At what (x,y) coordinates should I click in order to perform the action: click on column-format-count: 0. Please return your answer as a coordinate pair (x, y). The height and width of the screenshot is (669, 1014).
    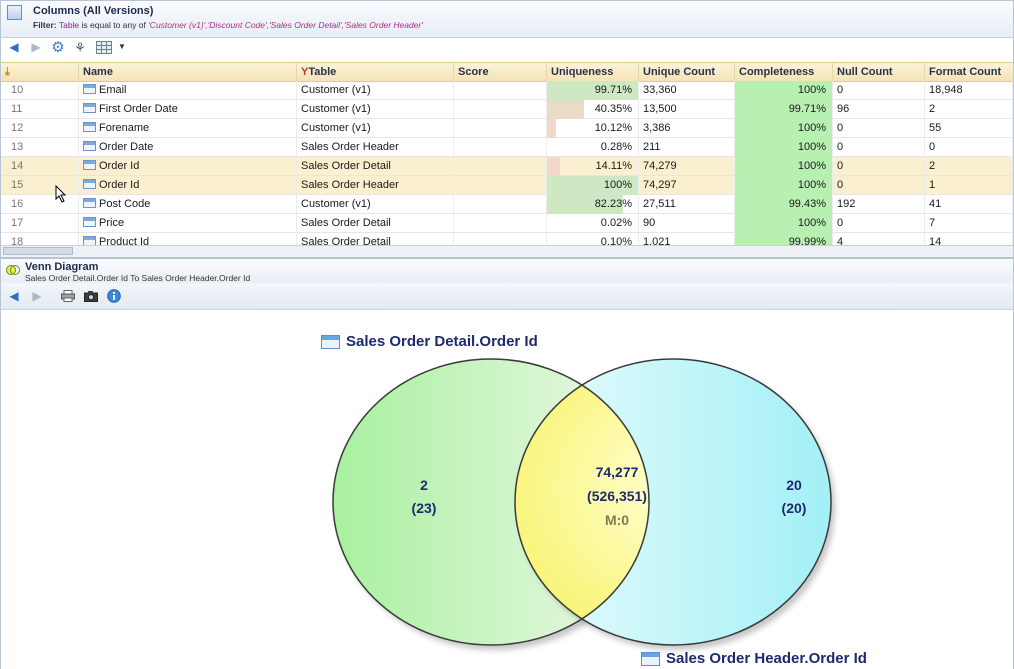
    Looking at the image, I should click on (969, 147).